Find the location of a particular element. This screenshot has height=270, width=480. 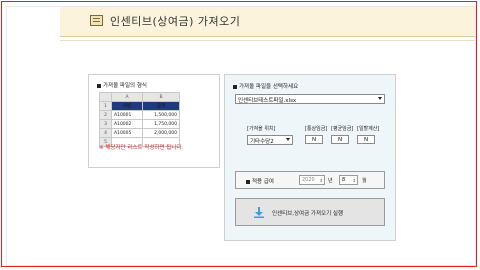

file-section-title: 가져올 파일을 선택하세요 is located at coordinates (265, 86).